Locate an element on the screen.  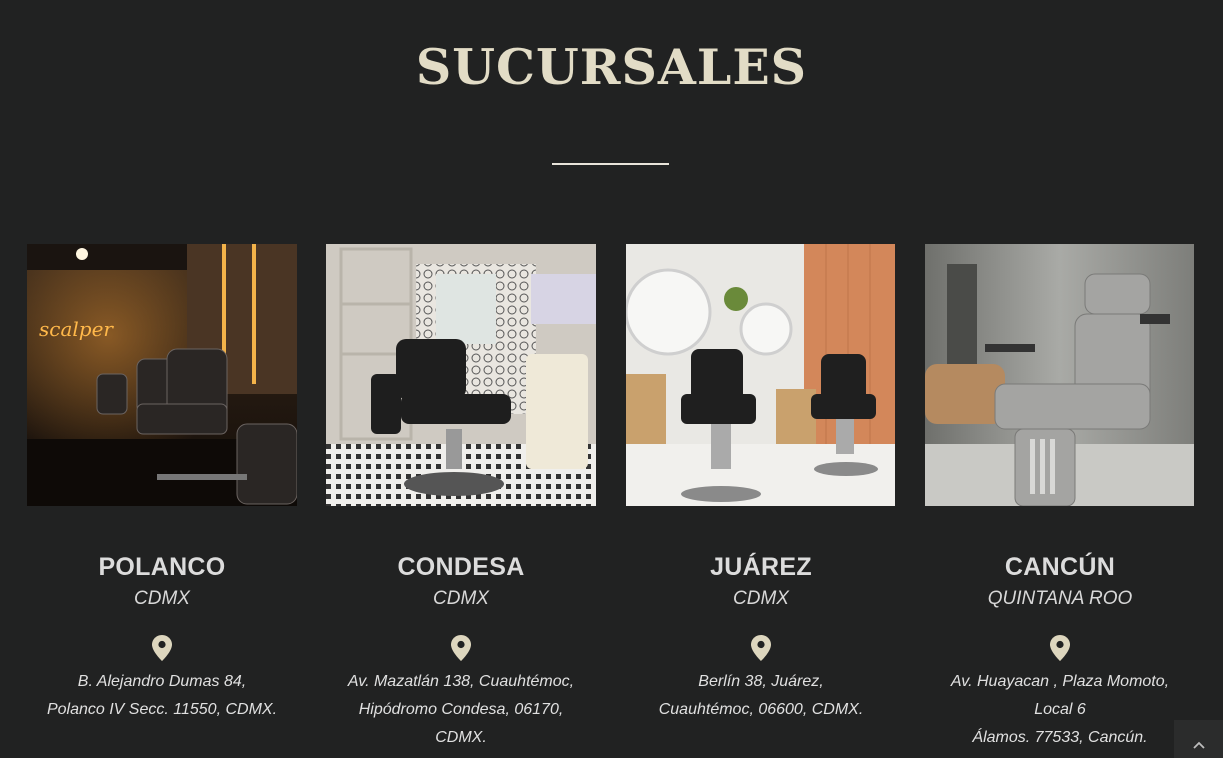
chevron-up-icon is located at coordinates (1198, 745).